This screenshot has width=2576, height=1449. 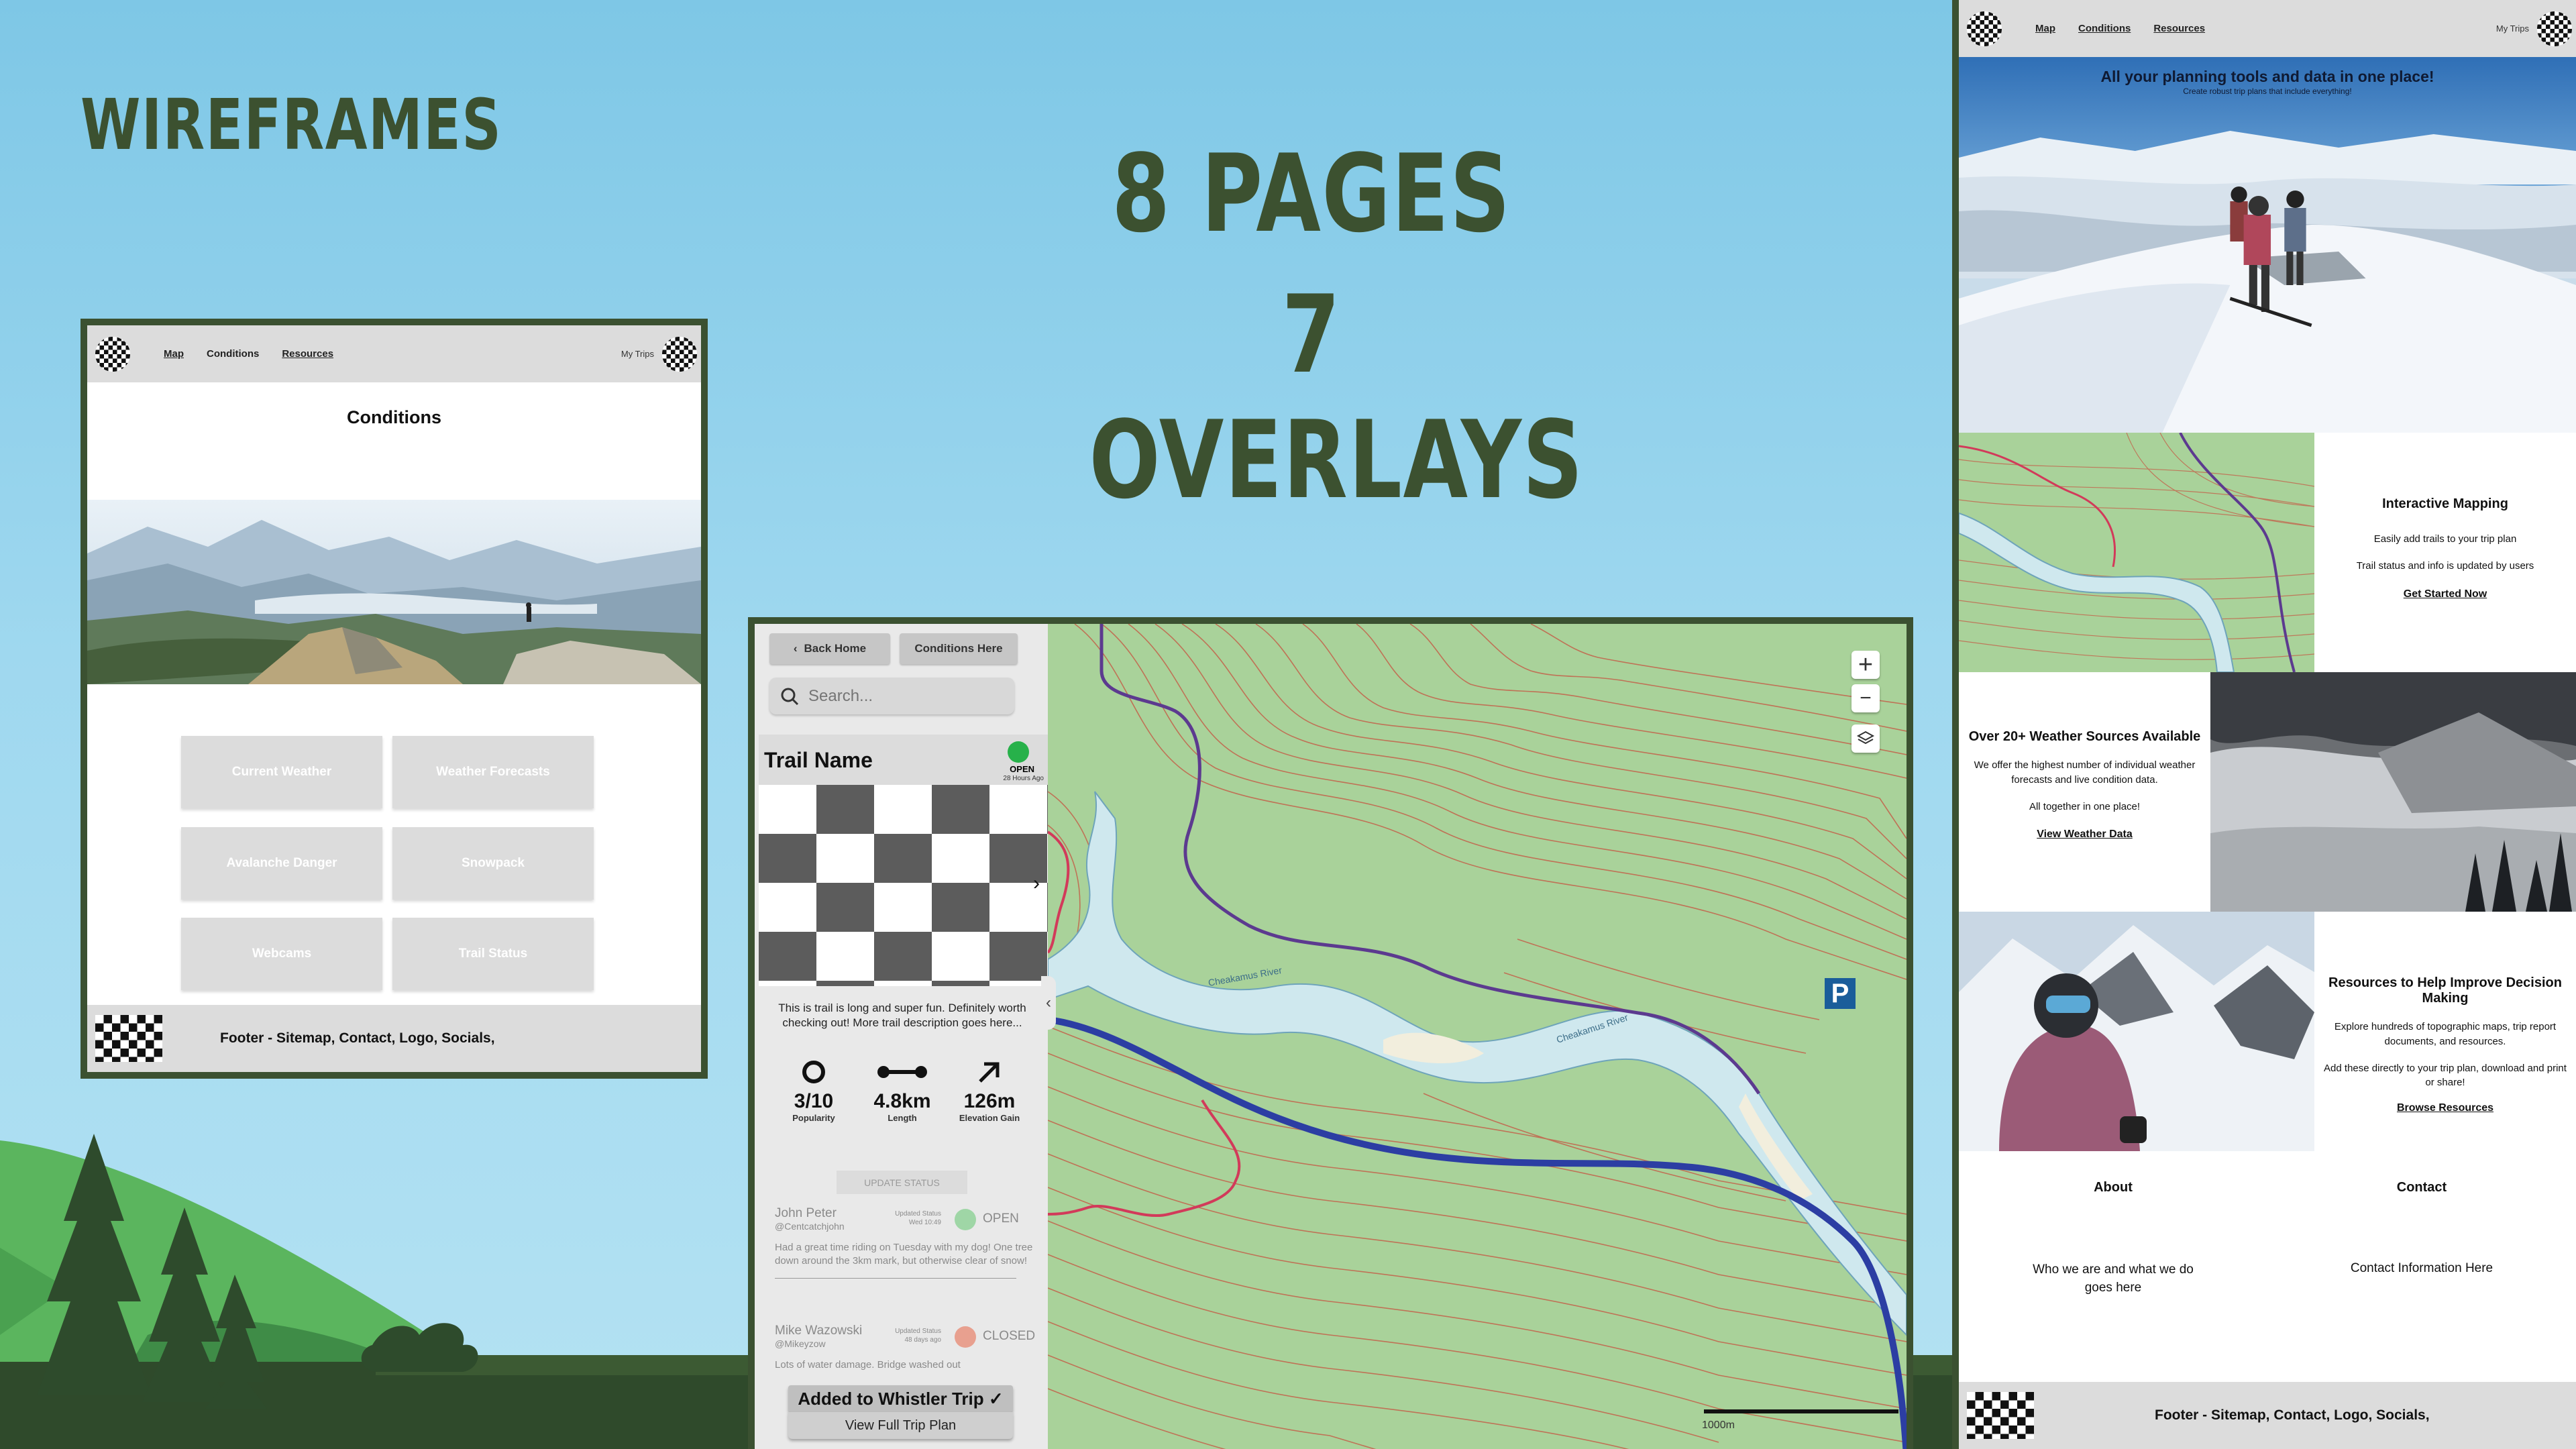 I want to click on zoom-out-button: −, so click(x=1865, y=698).